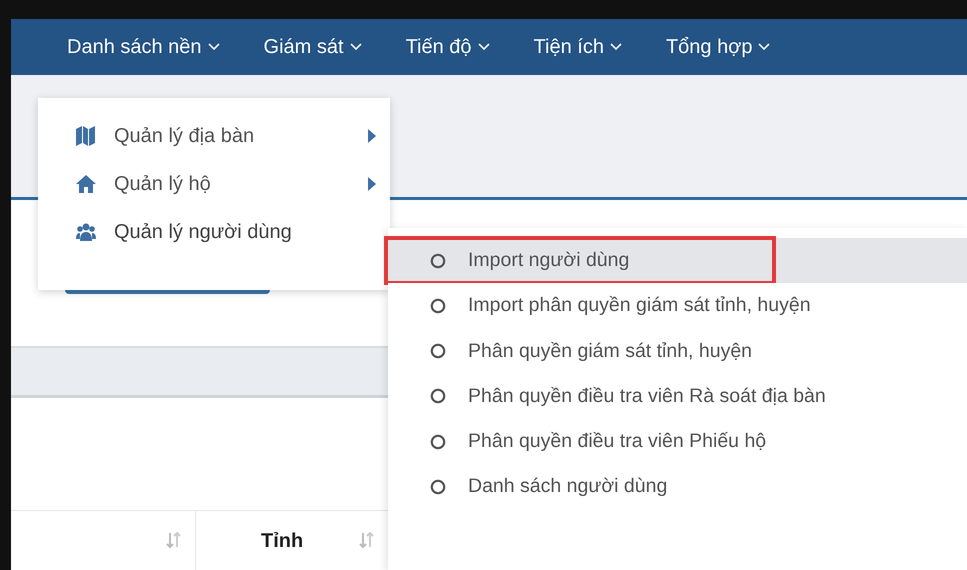  Describe the element at coordinates (214, 232) in the screenshot. I see `dropdown-item: Quản lý người dùng` at that location.